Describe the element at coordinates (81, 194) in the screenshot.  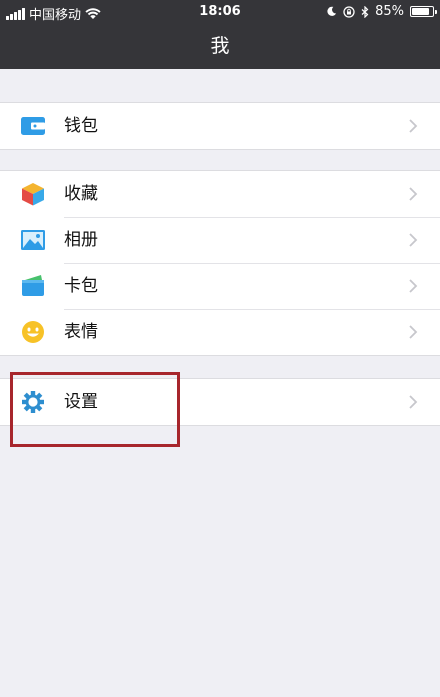
I see `menu-item-label: 收藏` at that location.